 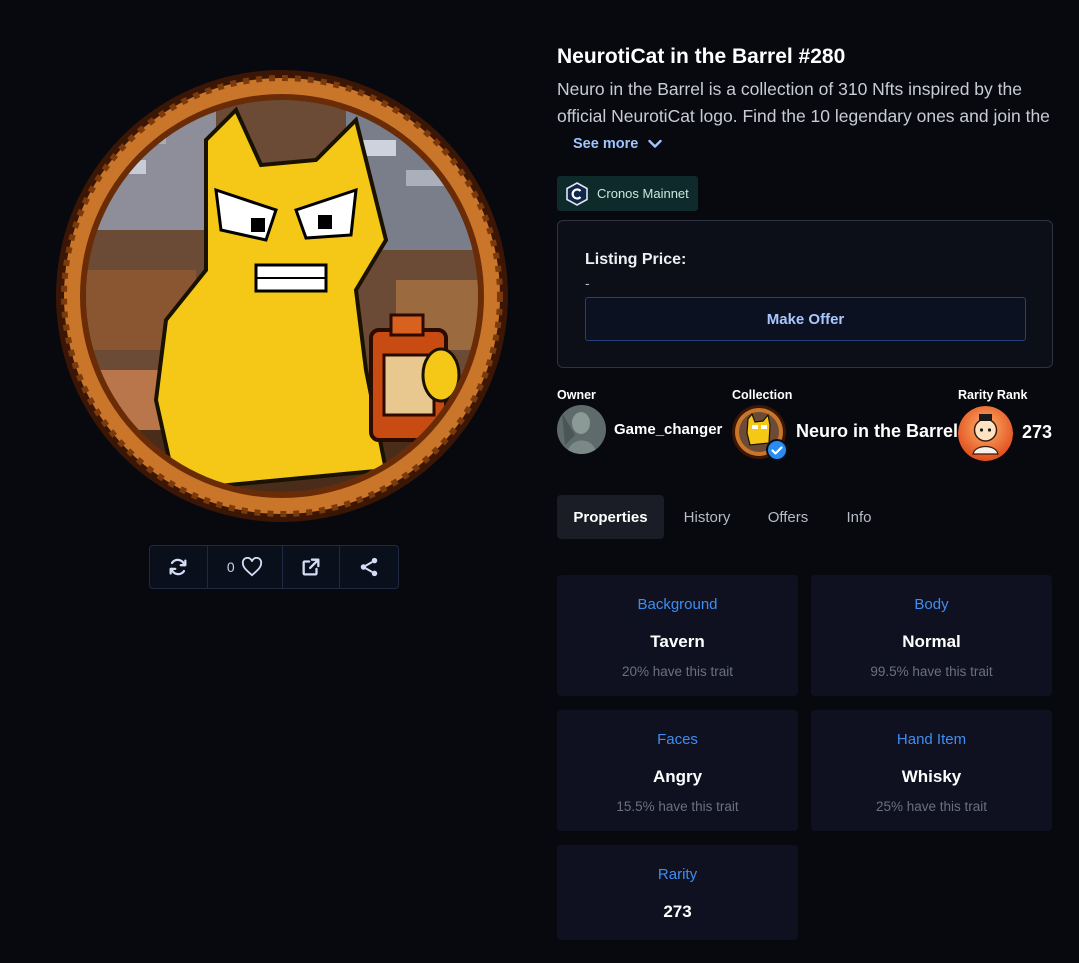 I want to click on rarity-badge-image, so click(x=985, y=433).